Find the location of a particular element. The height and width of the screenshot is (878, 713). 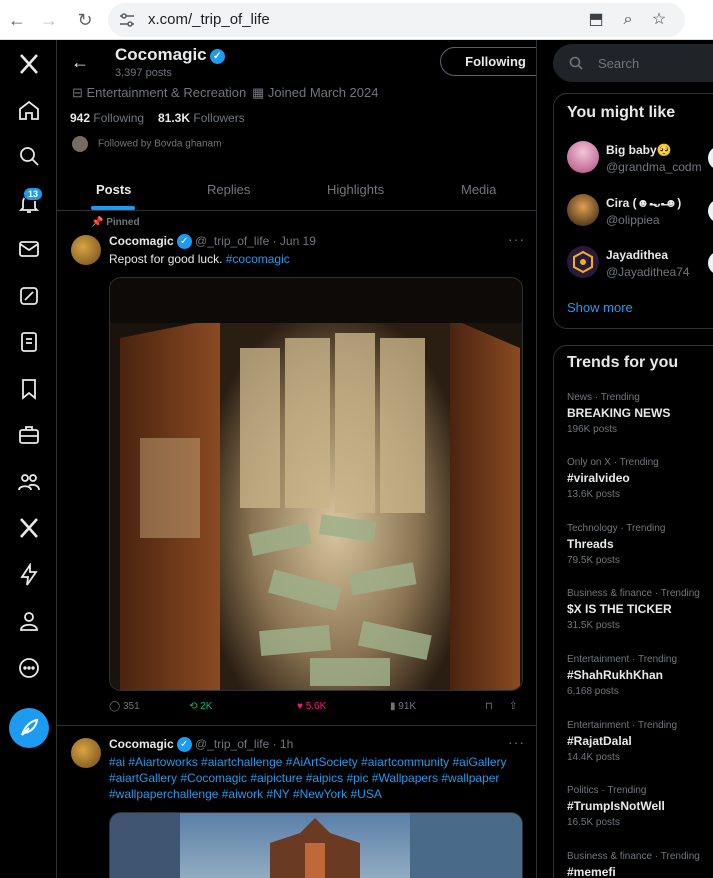

trend-item: Business & finance · Trending #memefi is located at coordinates (640, 864).